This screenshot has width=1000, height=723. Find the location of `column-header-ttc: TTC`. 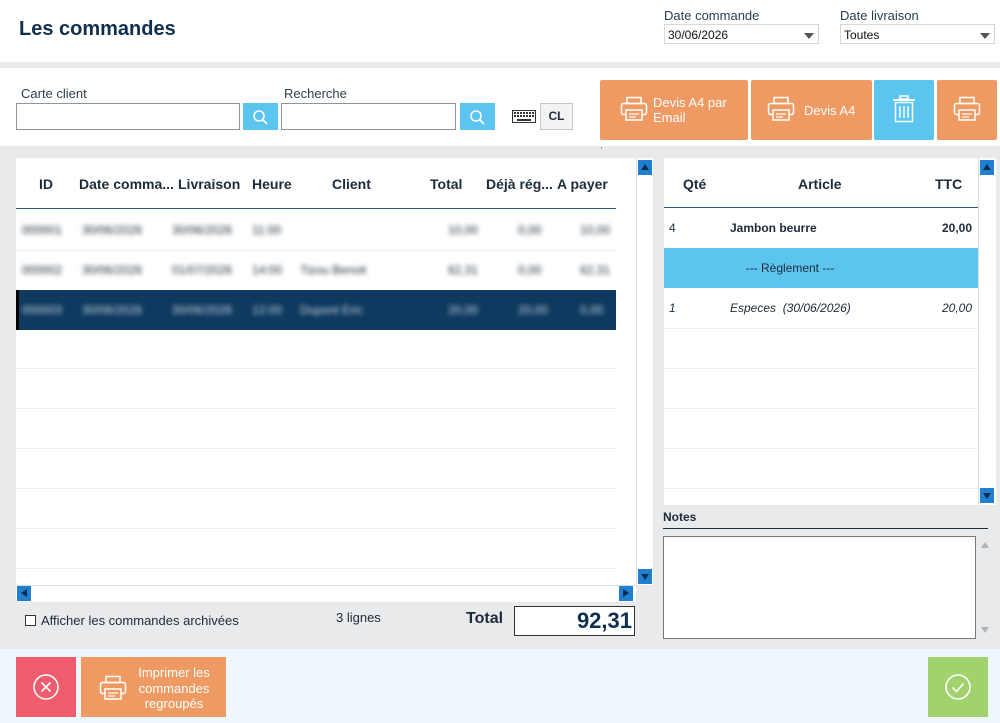

column-header-ttc: TTC is located at coordinates (948, 184).